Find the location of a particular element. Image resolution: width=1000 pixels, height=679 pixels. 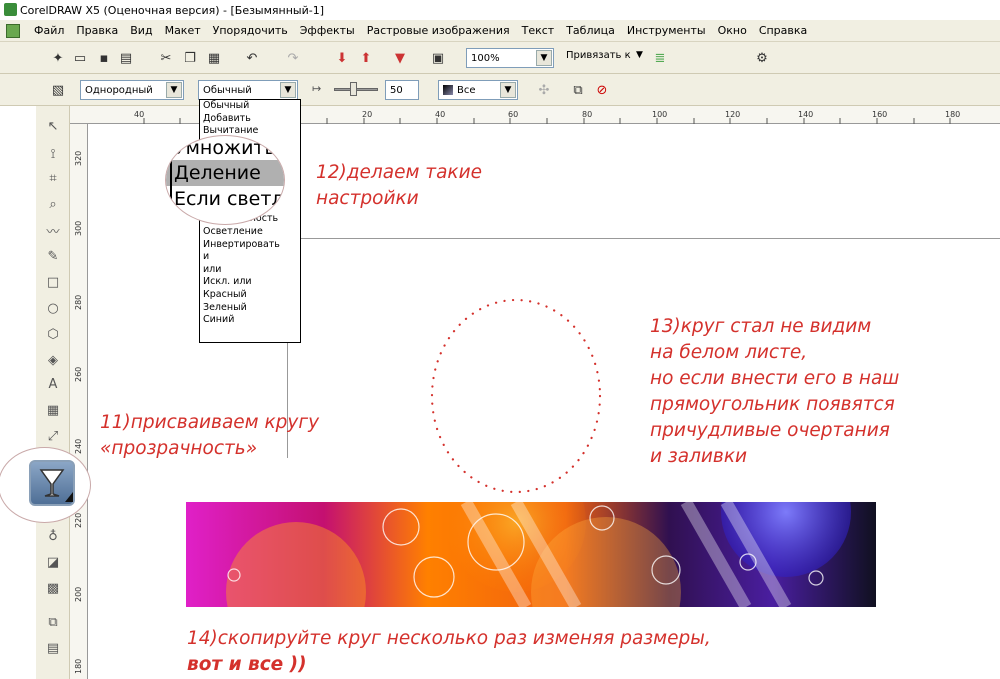

ruler-left-tick: 180 is located at coordinates (78, 666).